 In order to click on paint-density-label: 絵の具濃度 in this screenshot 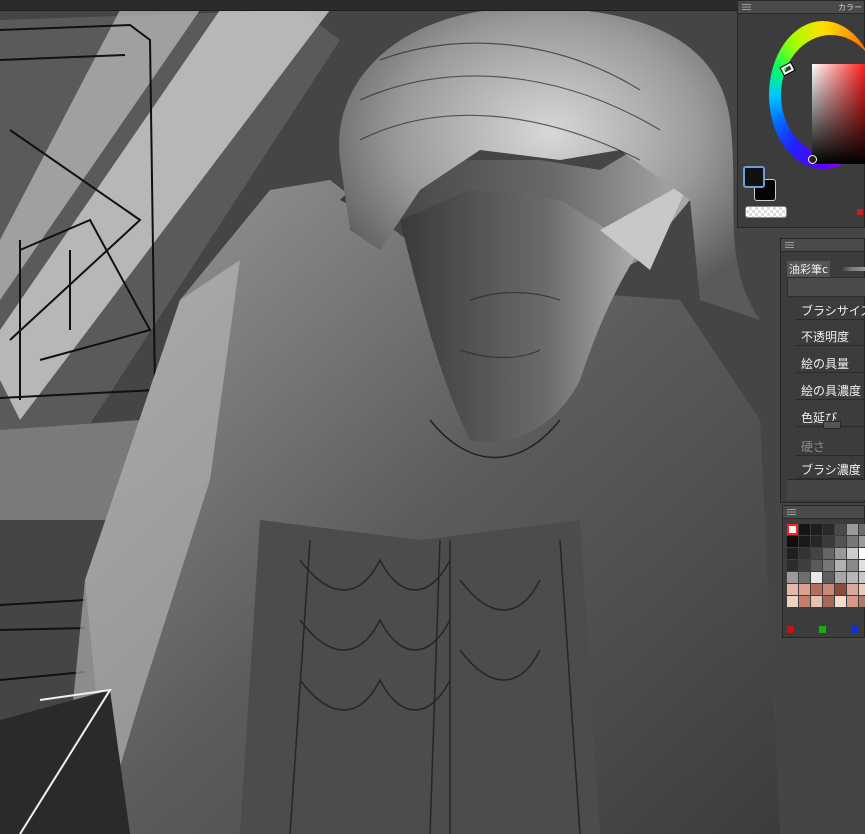, I will do `click(831, 391)`.